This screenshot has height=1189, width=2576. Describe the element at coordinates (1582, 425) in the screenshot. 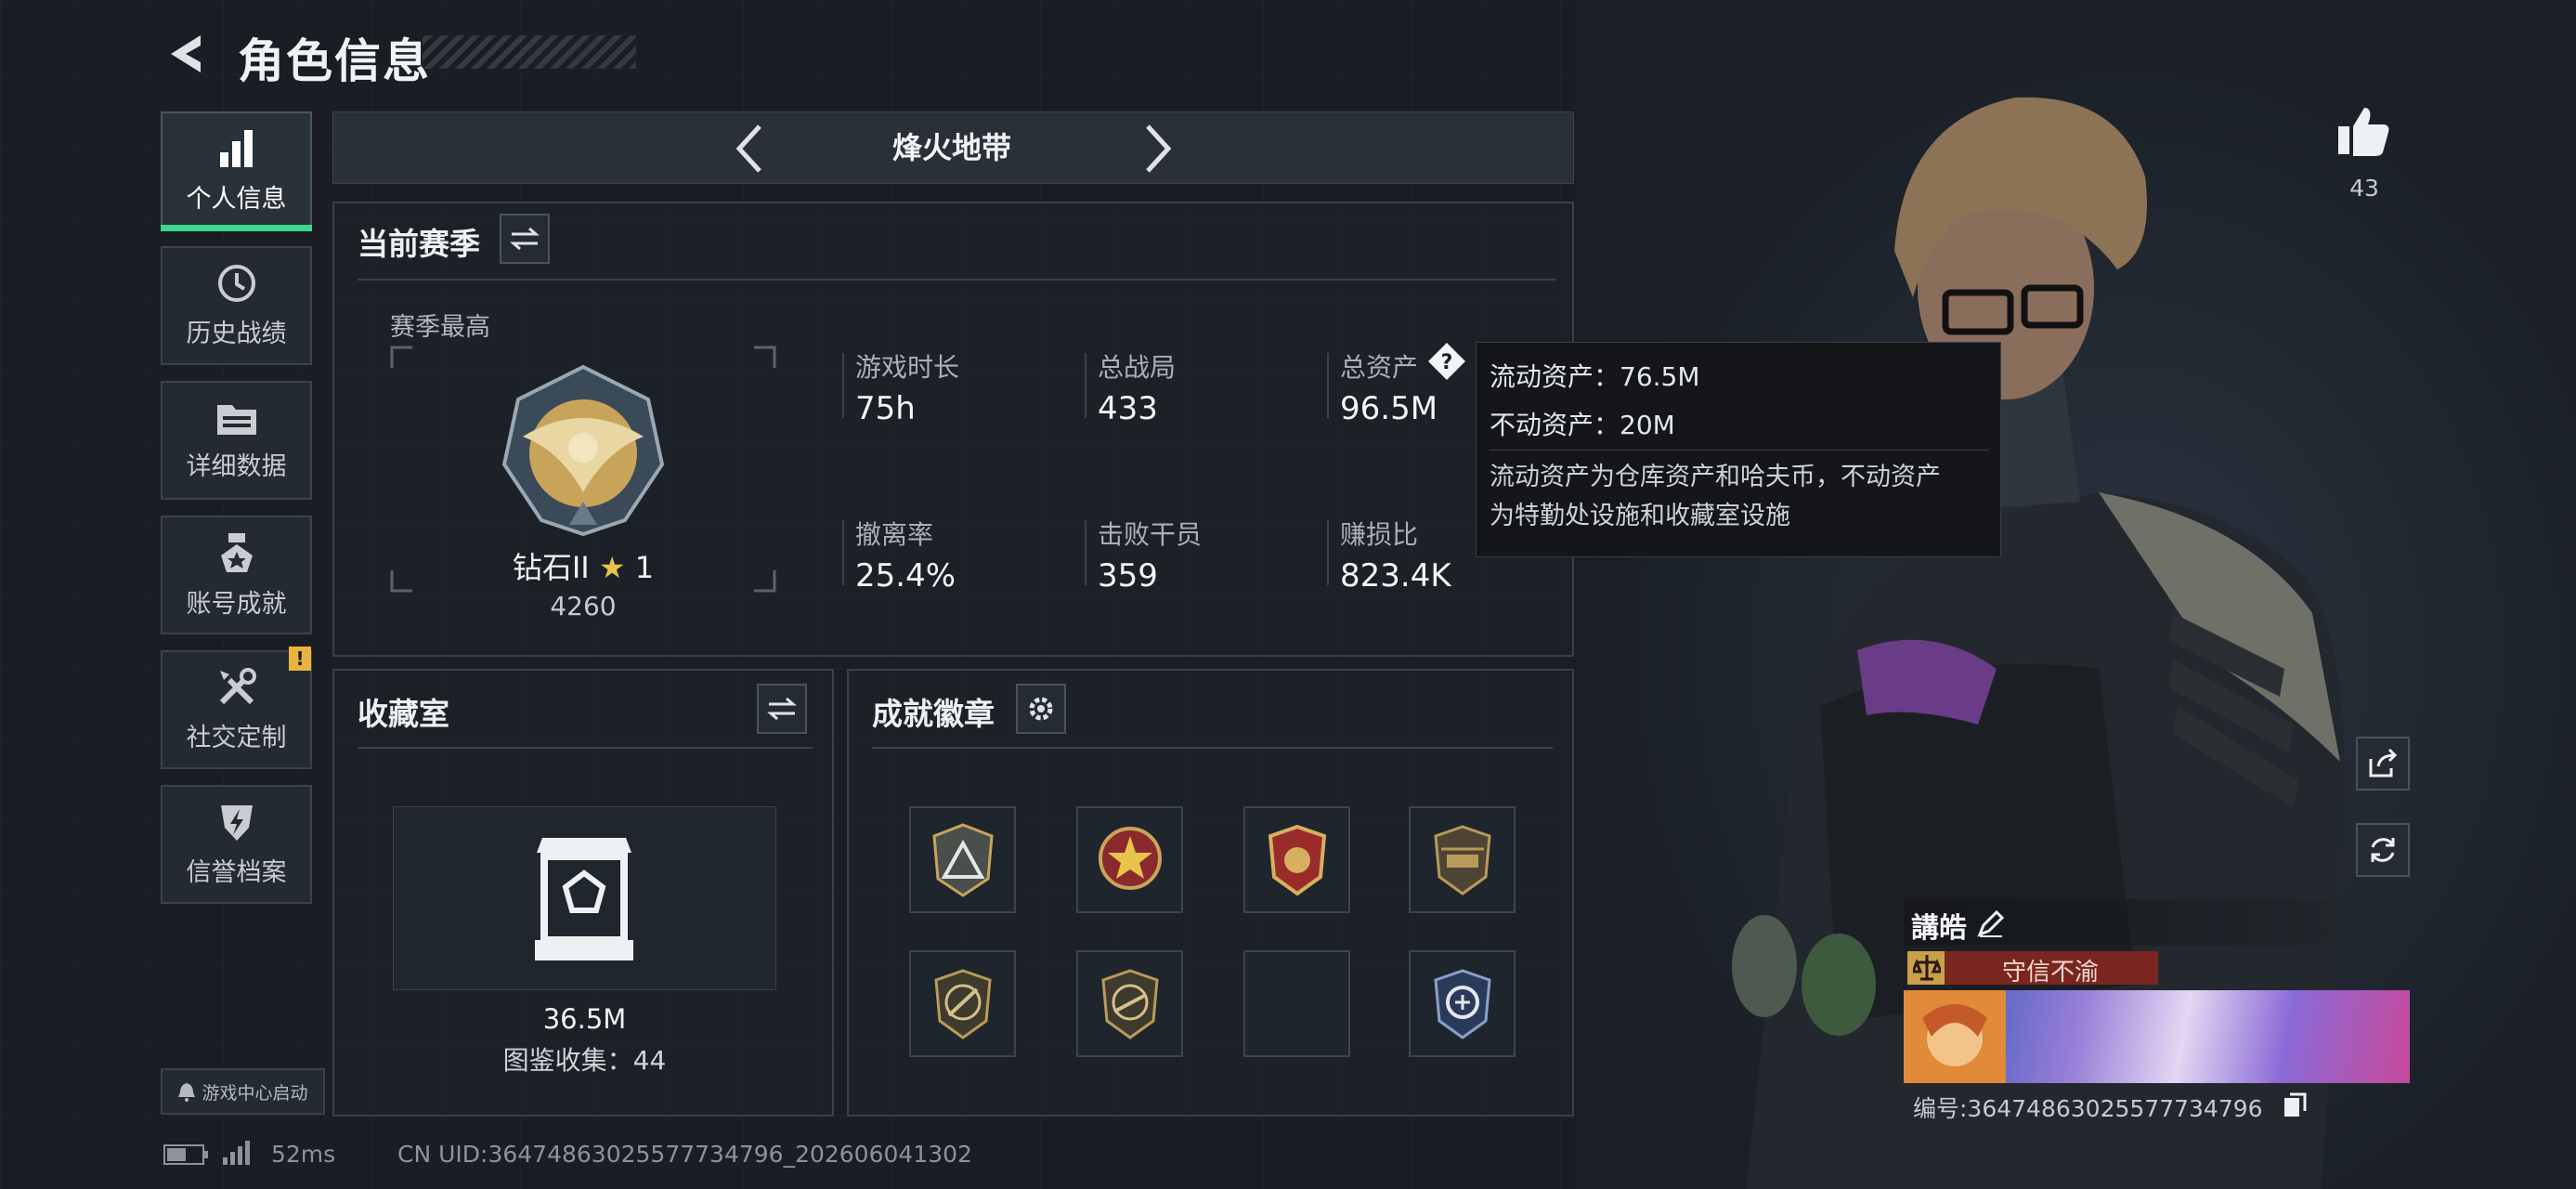

I see `tooltip-fixed-assets: 不动资产：20M` at that location.